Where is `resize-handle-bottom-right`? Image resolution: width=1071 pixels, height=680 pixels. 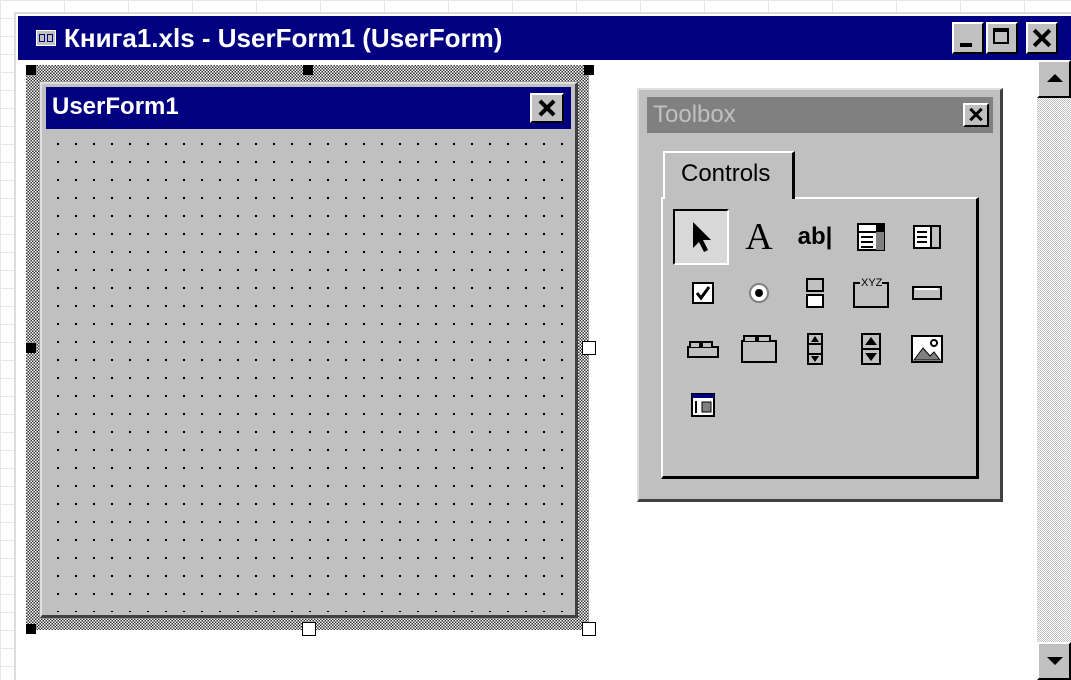
resize-handle-bottom-right is located at coordinates (589, 629).